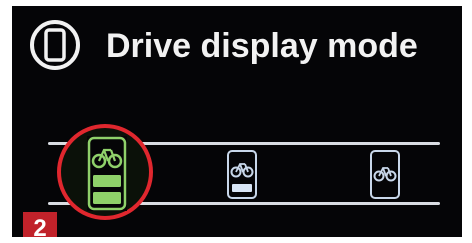 This screenshot has height=243, width=472. I want to click on callout-badge: 2, so click(40, 224).